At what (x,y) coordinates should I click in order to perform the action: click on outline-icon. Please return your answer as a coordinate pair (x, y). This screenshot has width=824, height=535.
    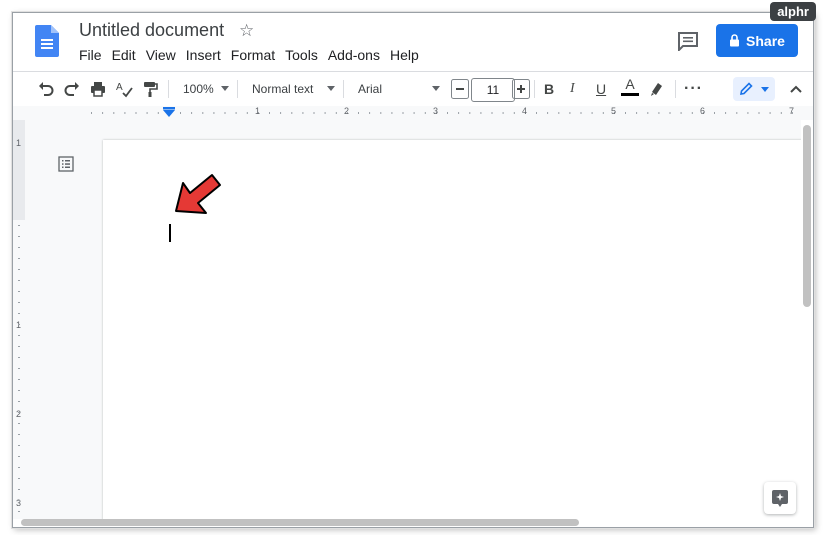
    Looking at the image, I should click on (66, 164).